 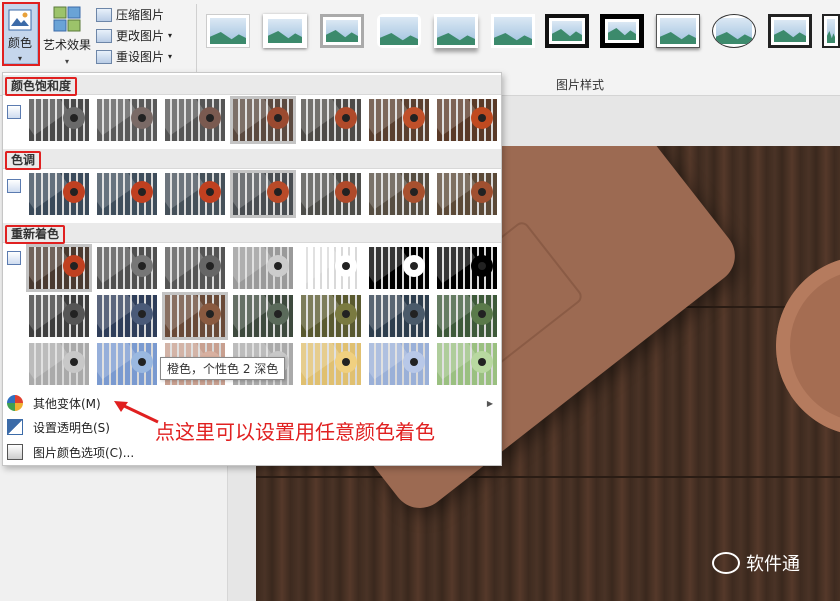 I want to click on tone-row-icon, so click(x=14, y=186).